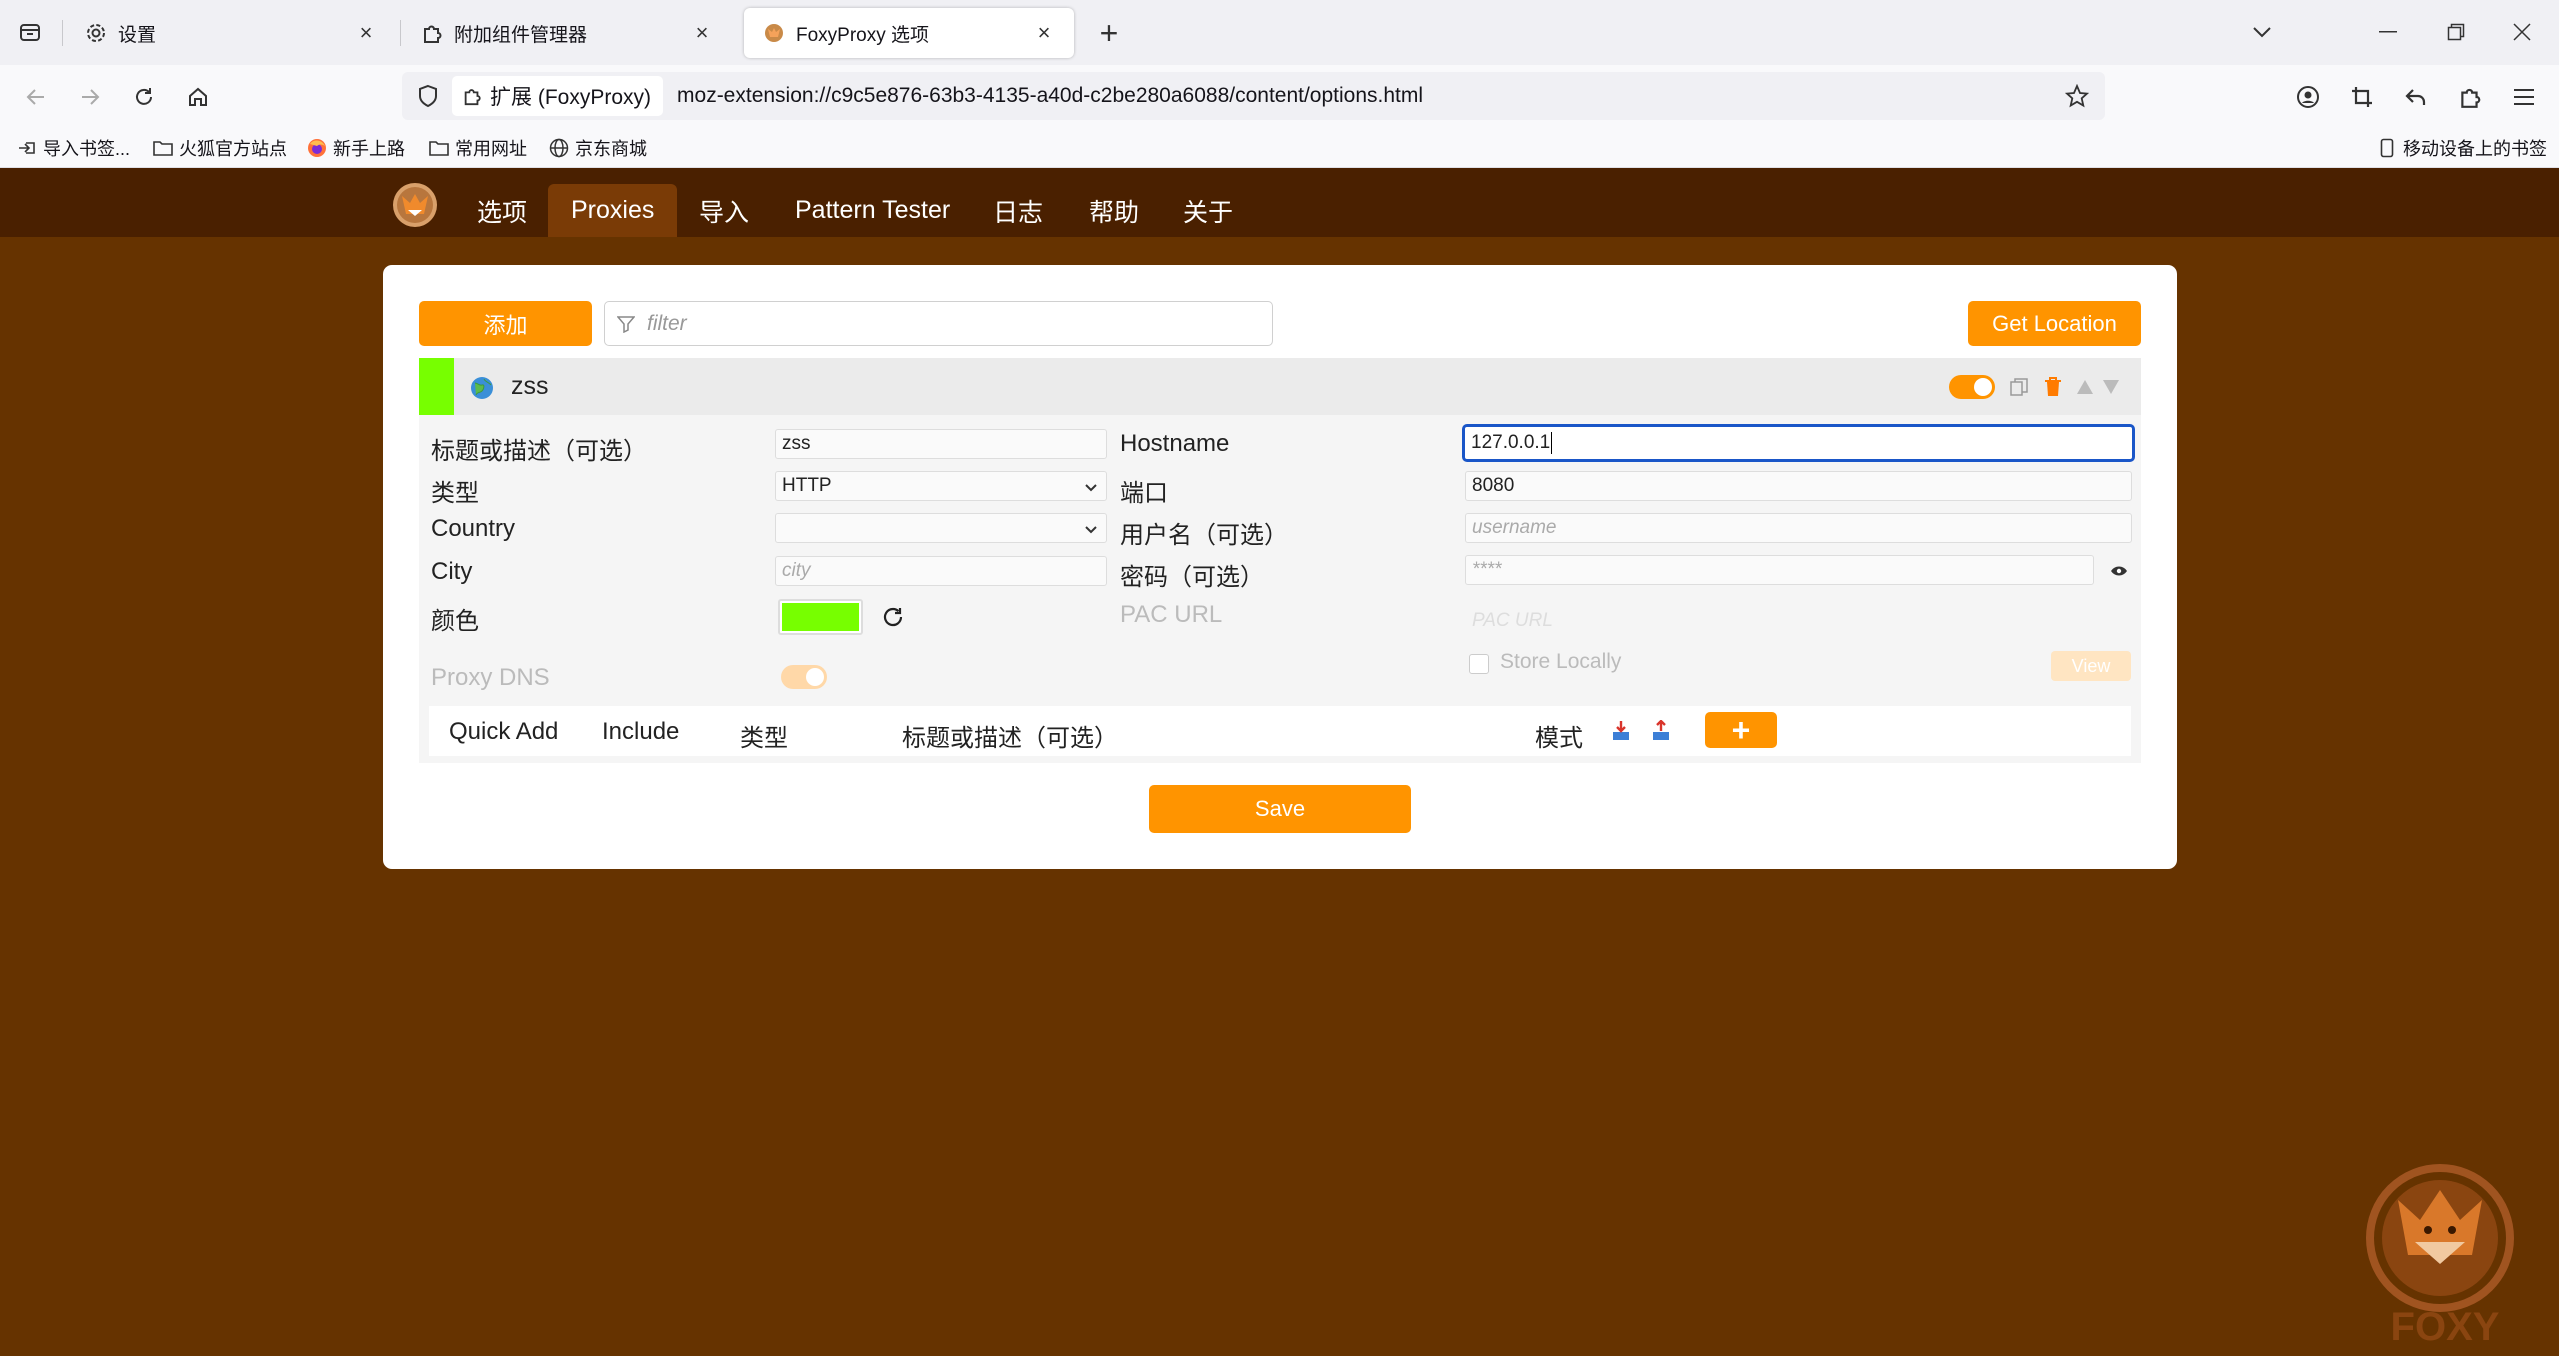 The width and height of the screenshot is (2559, 1356). What do you see at coordinates (439, 148) in the screenshot?
I see `folder-icon` at bounding box center [439, 148].